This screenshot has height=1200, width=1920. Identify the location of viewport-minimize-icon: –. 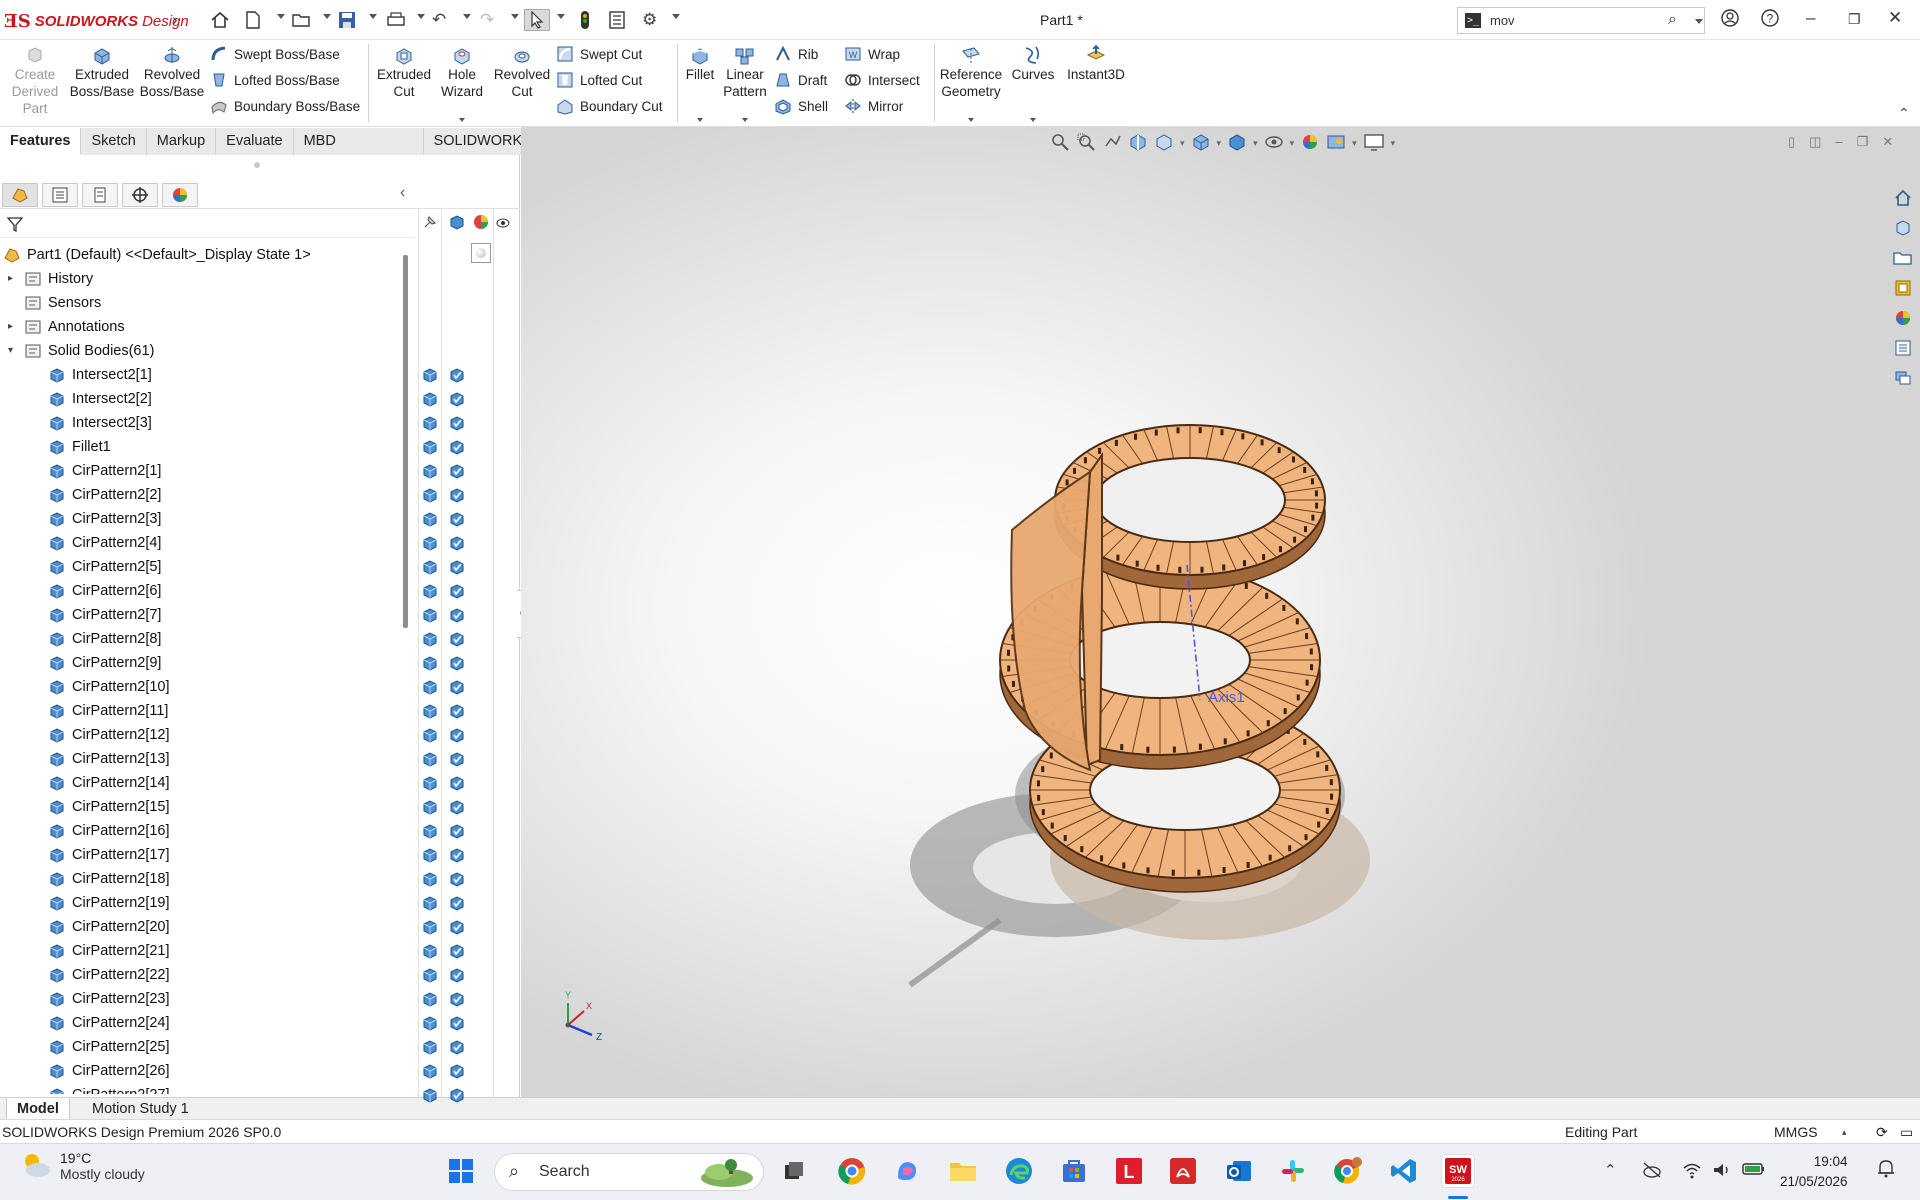
(1838, 142).